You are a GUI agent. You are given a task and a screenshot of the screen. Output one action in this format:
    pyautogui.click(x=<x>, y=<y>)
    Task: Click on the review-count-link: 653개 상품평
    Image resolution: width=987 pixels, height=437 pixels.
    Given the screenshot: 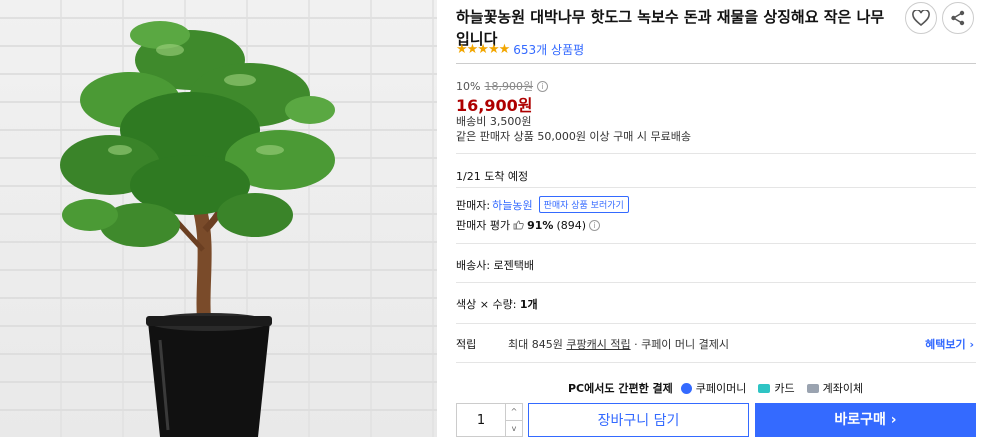 What is the action you would take?
    pyautogui.click(x=548, y=49)
    